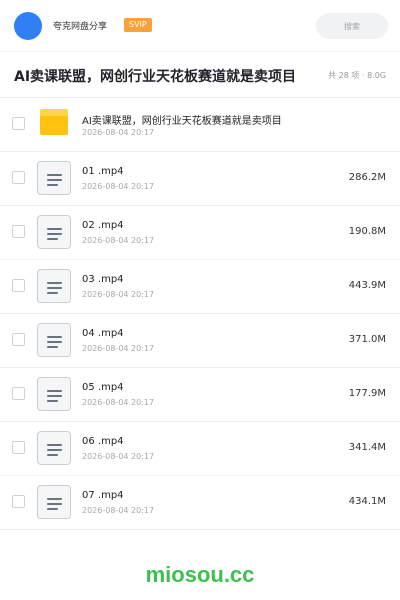 Image resolution: width=400 pixels, height=600 pixels. Describe the element at coordinates (200, 287) in the screenshot. I see `list-item: 03 .mp4 2026-08-04 20:17 443.9M` at that location.